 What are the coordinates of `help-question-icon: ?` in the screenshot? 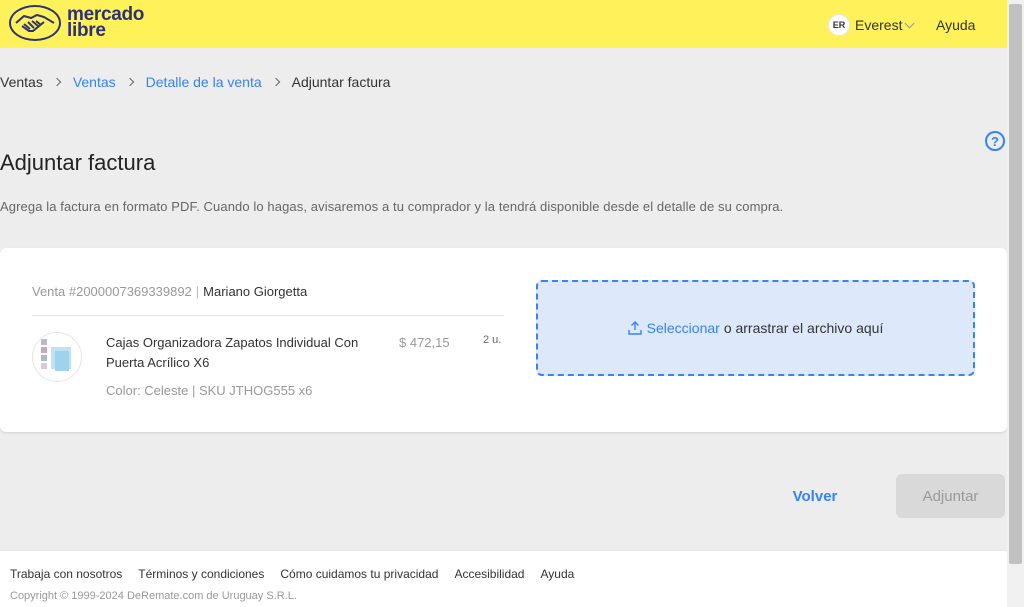 It's located at (995, 141).